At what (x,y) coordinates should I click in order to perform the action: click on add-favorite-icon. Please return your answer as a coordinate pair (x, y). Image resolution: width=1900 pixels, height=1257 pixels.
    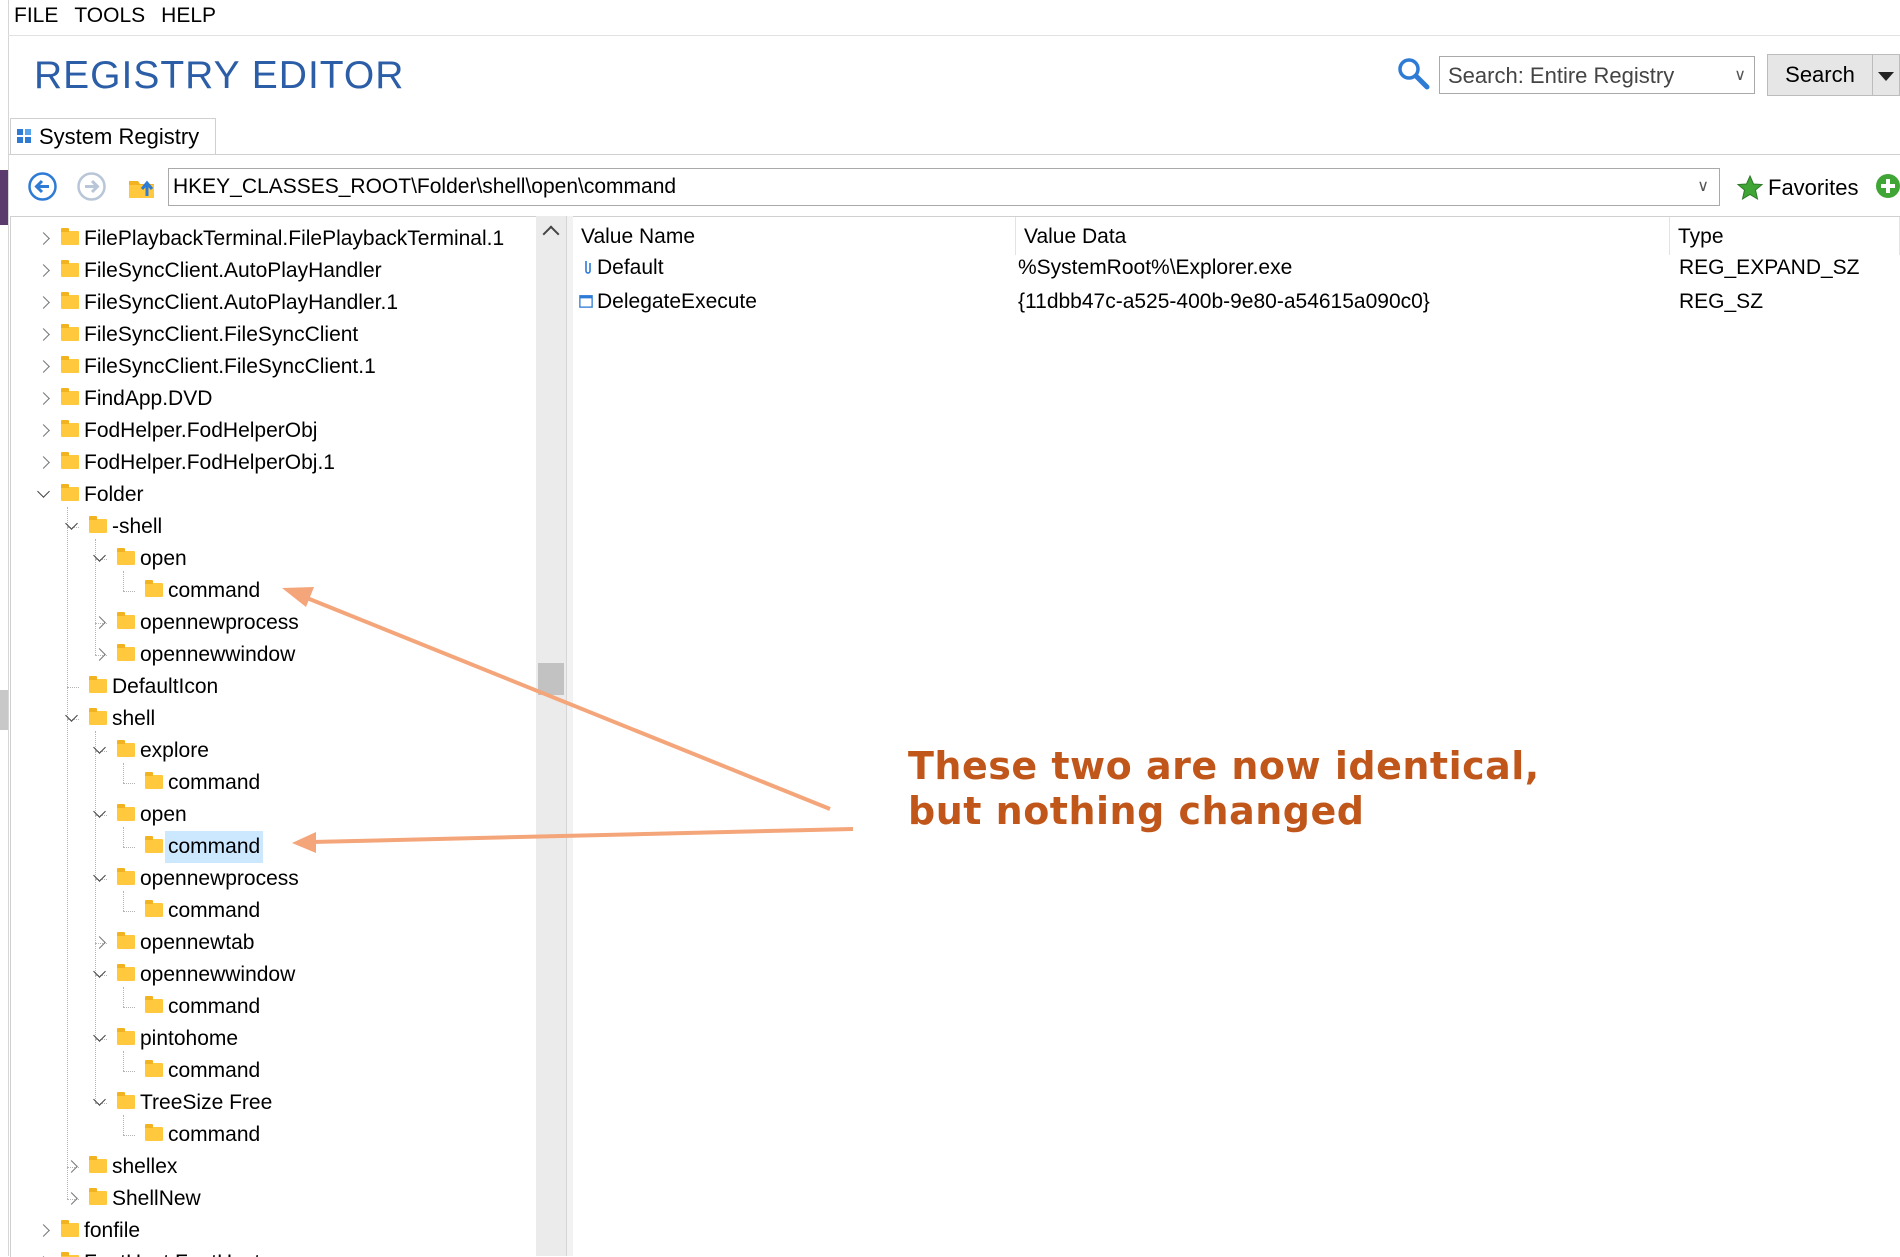
    Looking at the image, I should click on (1888, 186).